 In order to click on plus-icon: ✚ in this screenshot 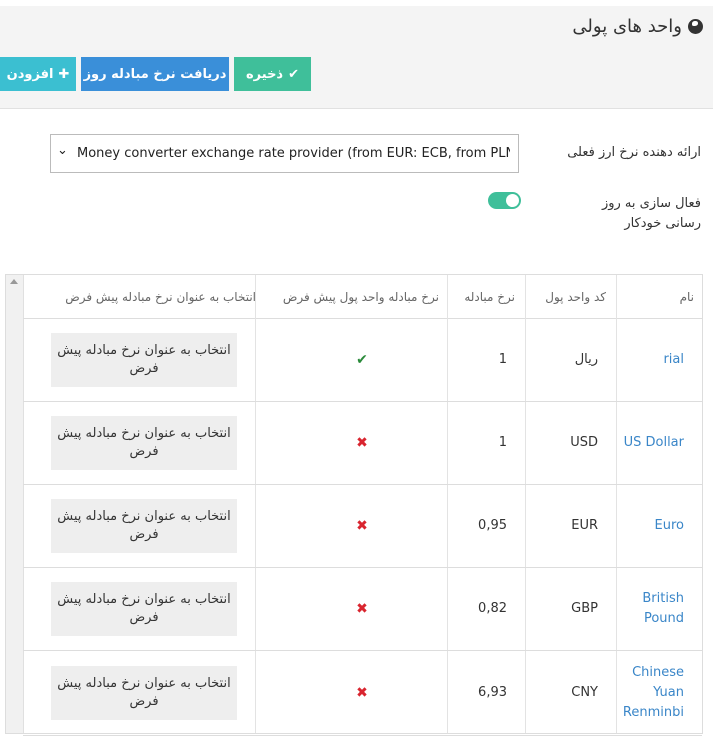, I will do `click(64, 74)`.